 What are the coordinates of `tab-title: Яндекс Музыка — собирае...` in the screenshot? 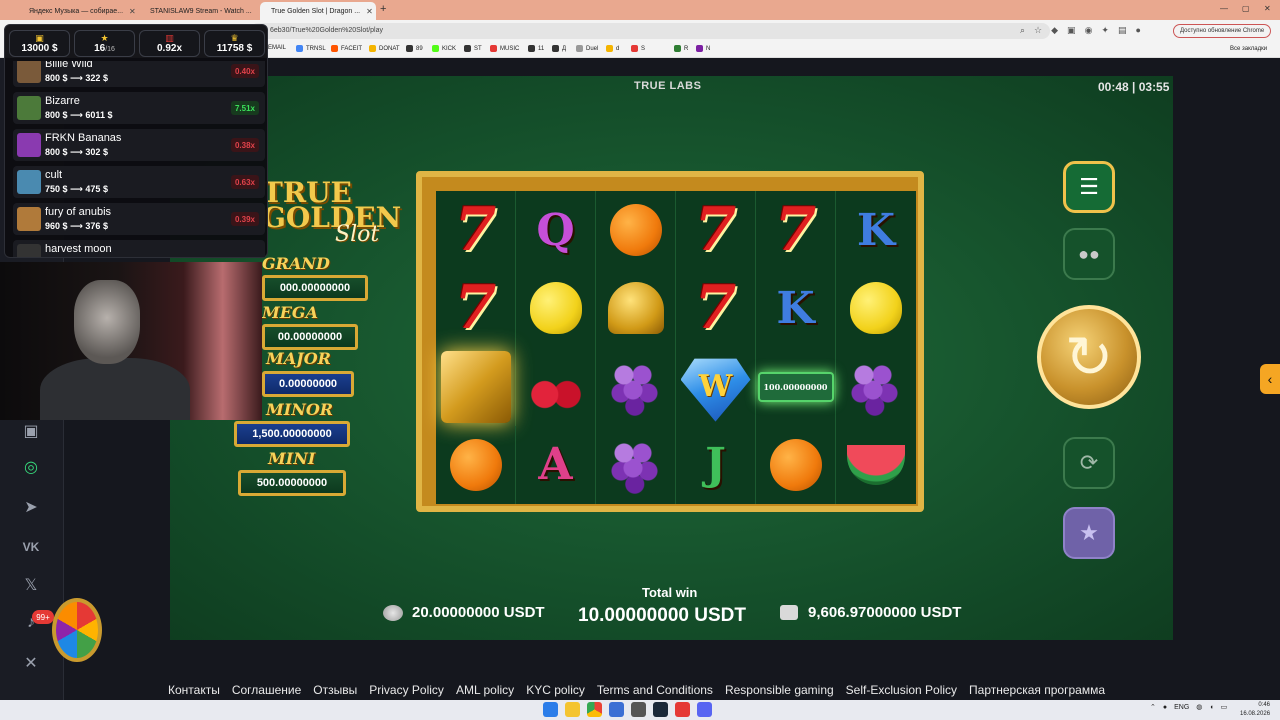 It's located at (76, 11).